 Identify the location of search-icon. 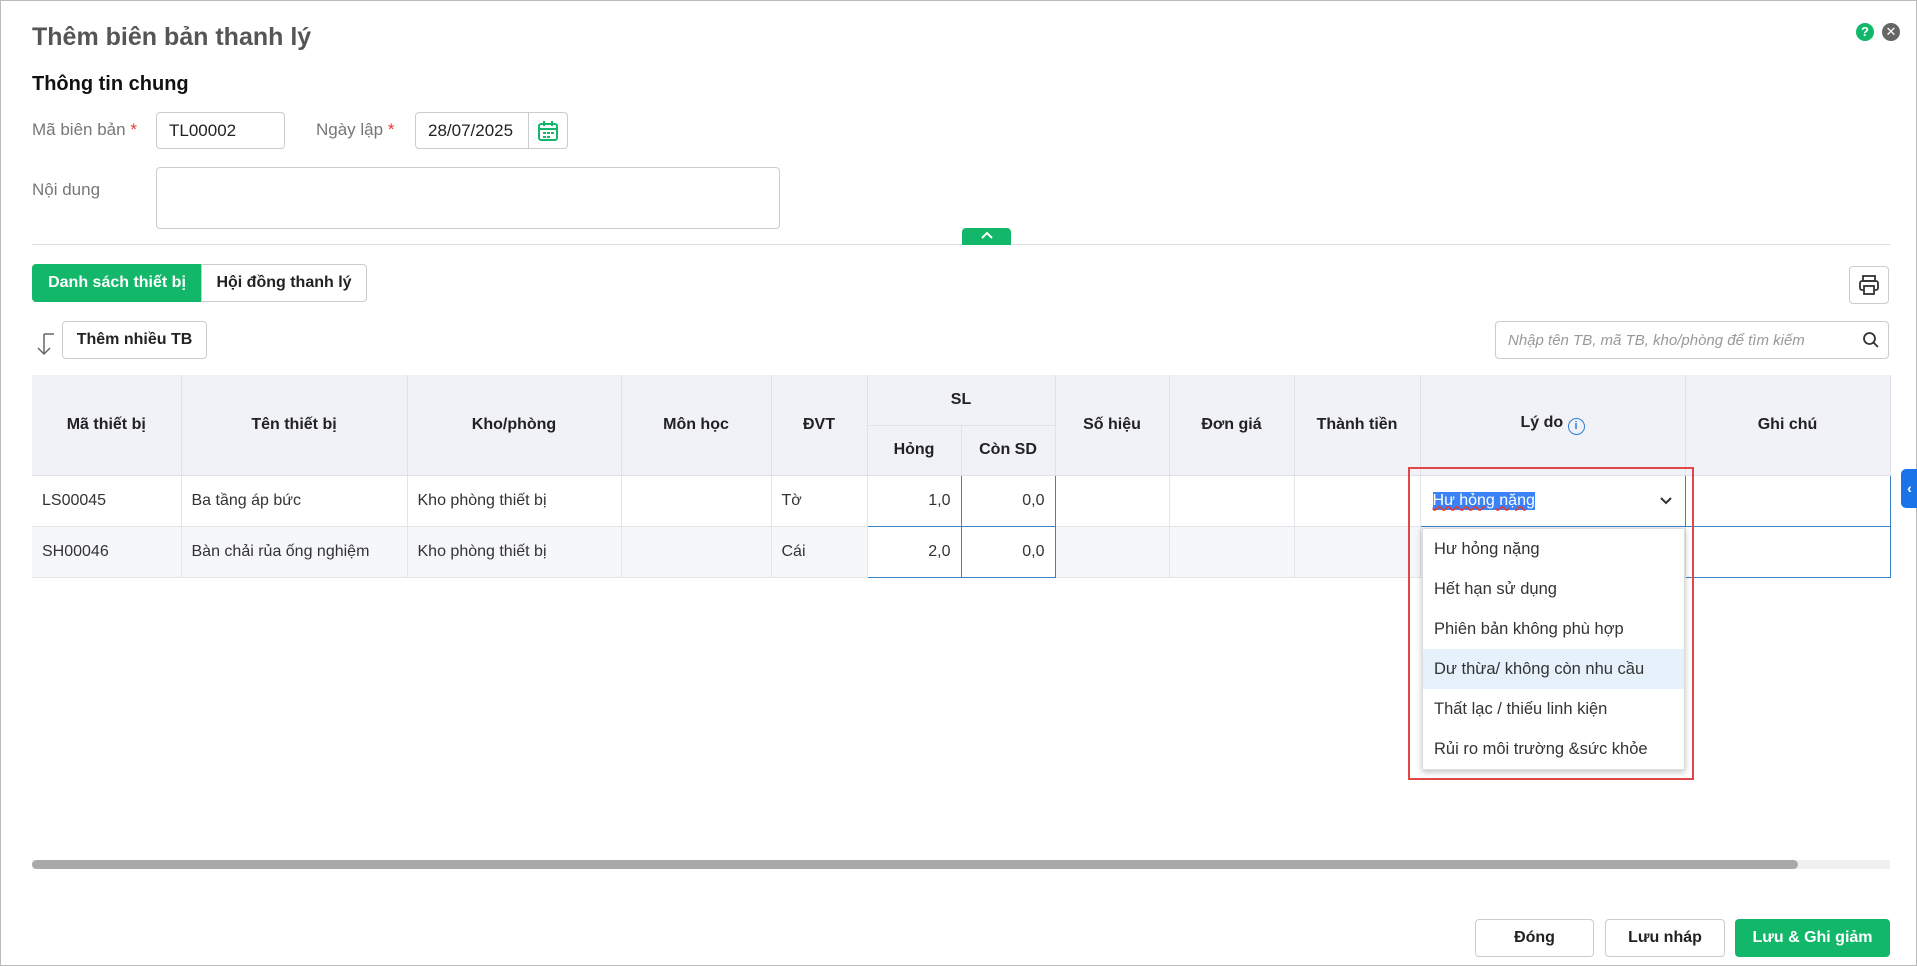
(1871, 340).